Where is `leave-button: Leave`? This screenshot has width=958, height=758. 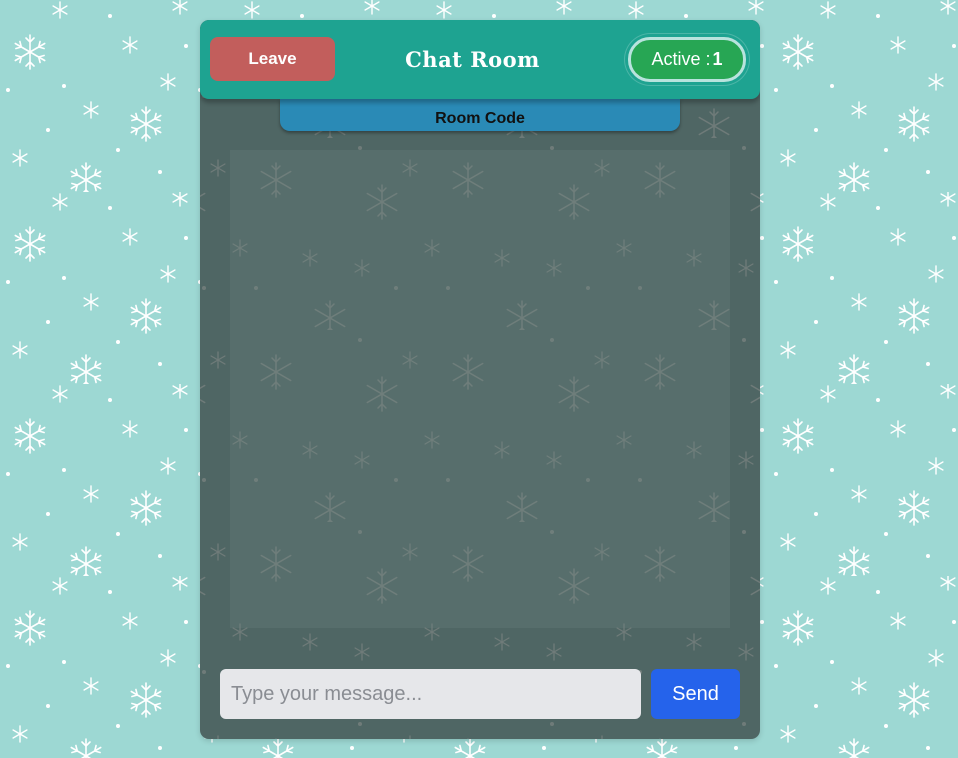 leave-button: Leave is located at coordinates (272, 59).